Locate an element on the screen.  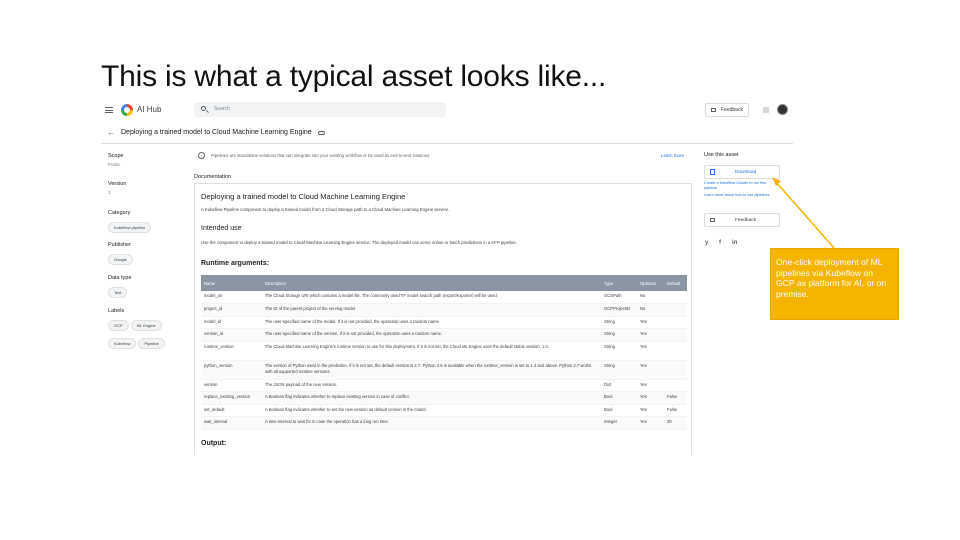
ai-hub-logo-icon is located at coordinates (127, 110).